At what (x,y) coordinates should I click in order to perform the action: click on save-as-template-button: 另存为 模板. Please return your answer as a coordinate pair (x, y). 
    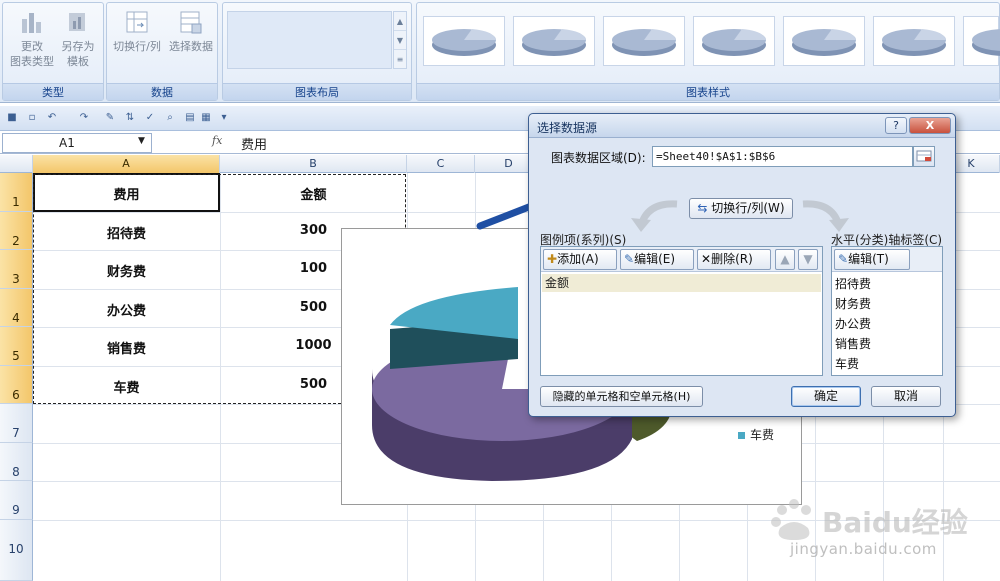
    Looking at the image, I should click on (78, 39).